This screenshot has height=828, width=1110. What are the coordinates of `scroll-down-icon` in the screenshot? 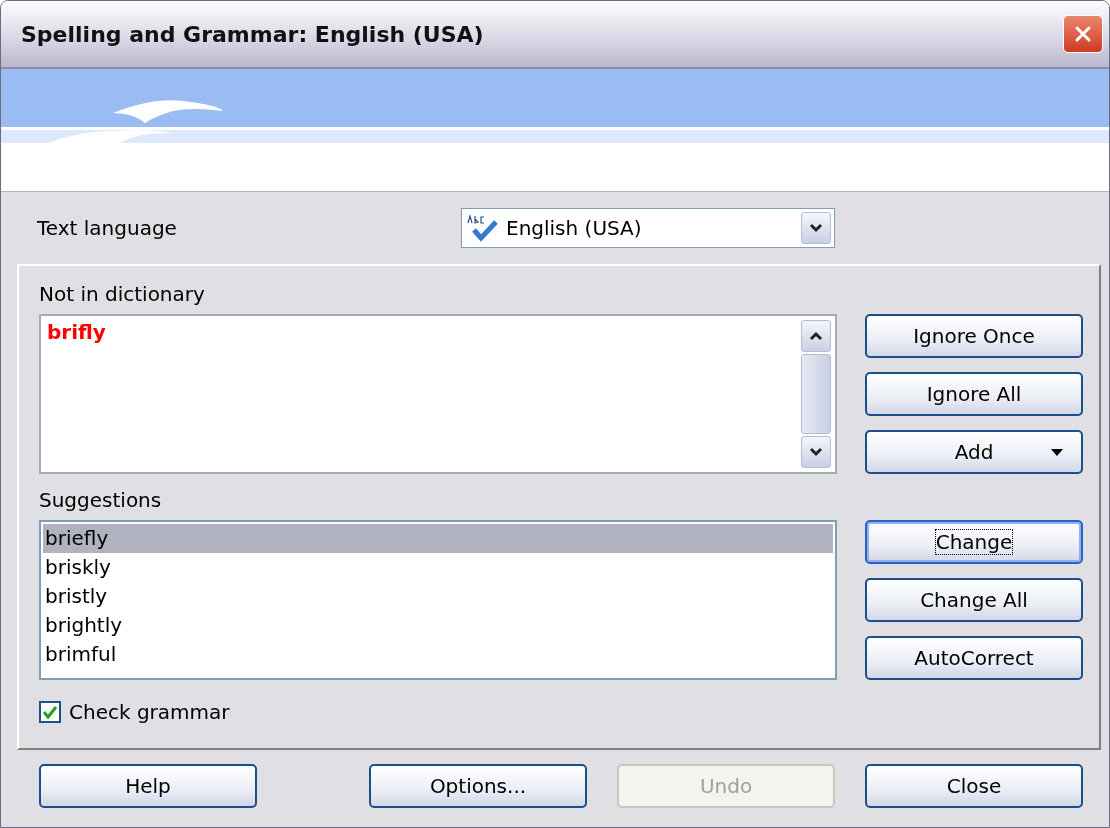 It's located at (816, 452).